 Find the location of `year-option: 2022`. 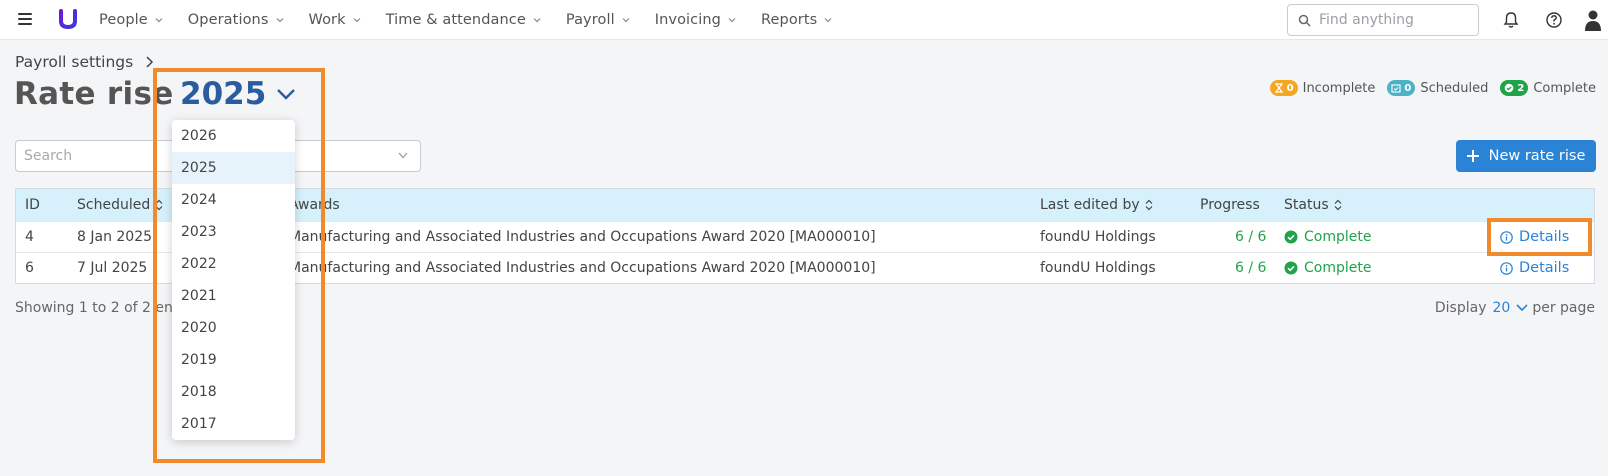

year-option: 2022 is located at coordinates (233, 264).